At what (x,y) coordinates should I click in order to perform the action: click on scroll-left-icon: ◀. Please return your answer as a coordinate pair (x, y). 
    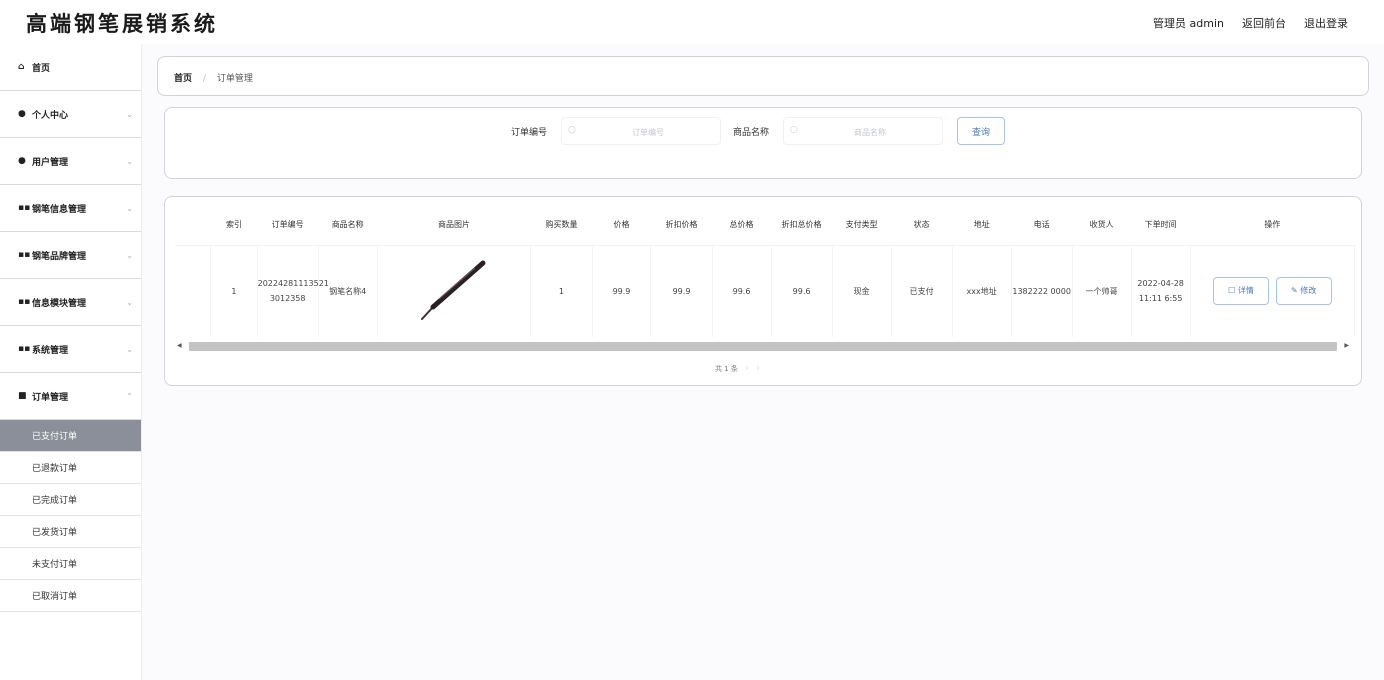
    Looking at the image, I should click on (179, 345).